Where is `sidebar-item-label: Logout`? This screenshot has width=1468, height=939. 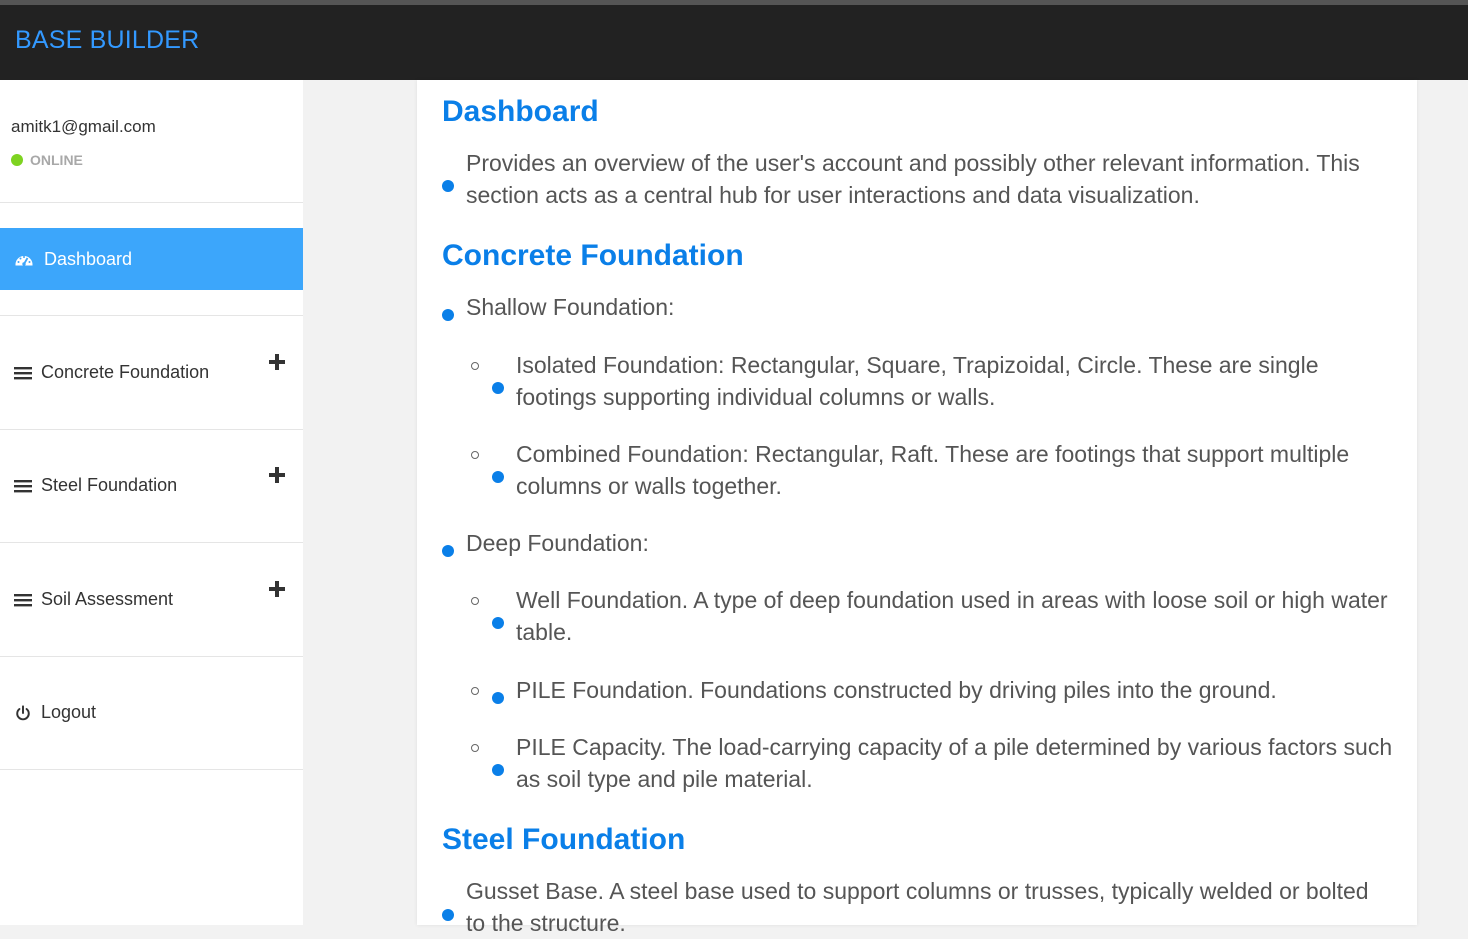 sidebar-item-label: Logout is located at coordinates (69, 712).